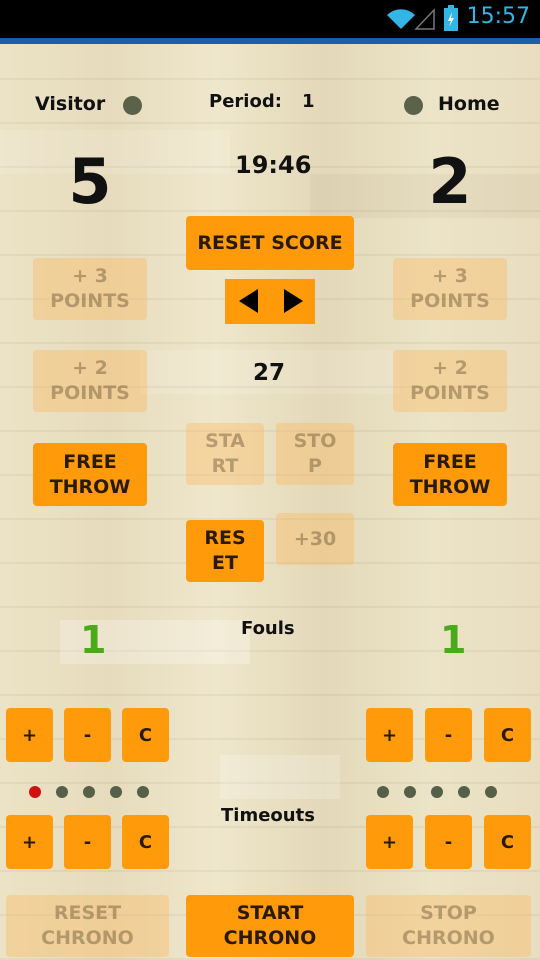 This screenshot has width=540, height=960. What do you see at coordinates (389, 842) in the screenshot?
I see `home-timeout-plus-button: +` at bounding box center [389, 842].